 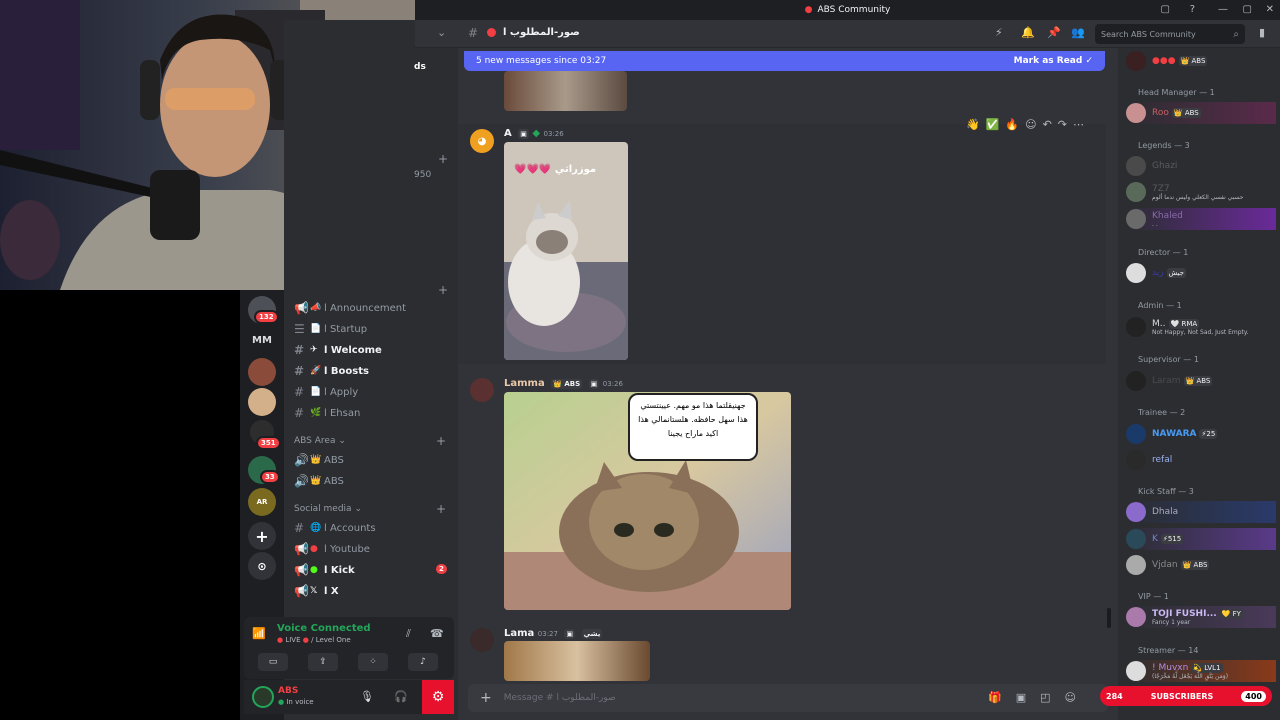 What do you see at coordinates (1176, 92) in the screenshot?
I see `member-group-head-manager: Head Manager — 1` at bounding box center [1176, 92].